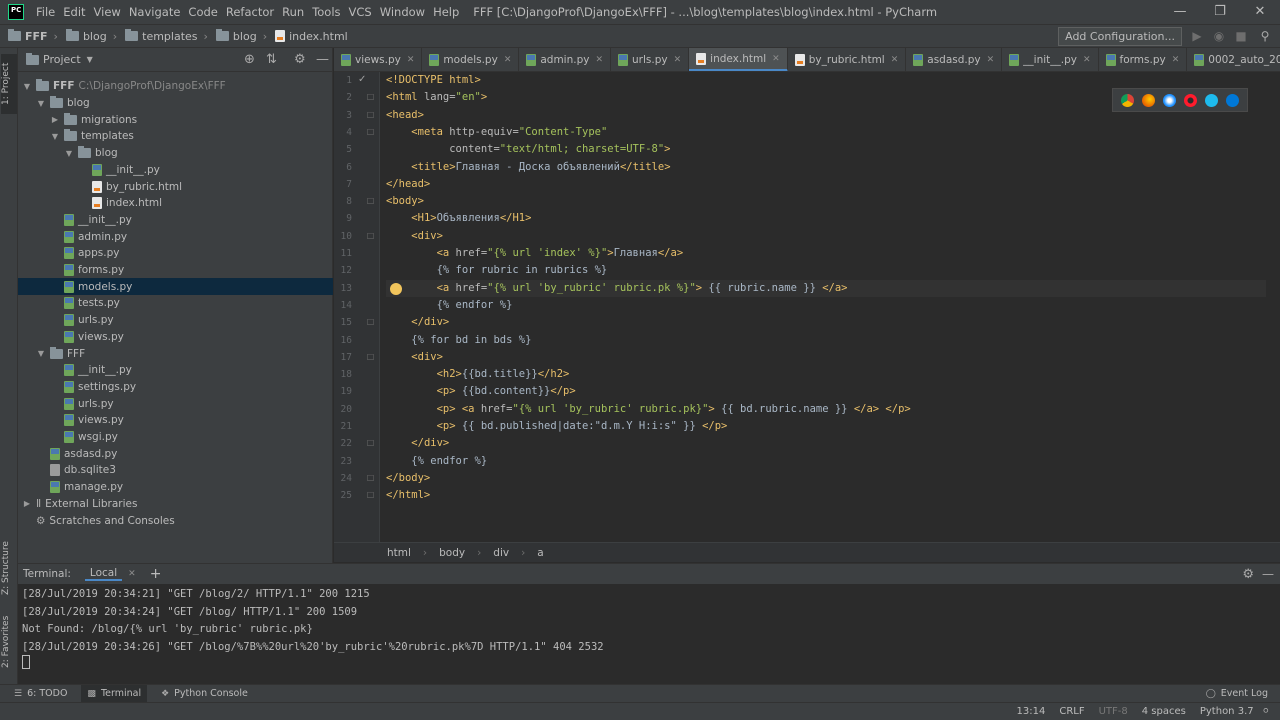  I want to click on code-line: <meta http-equiv="Content-Type", so click(496, 132).